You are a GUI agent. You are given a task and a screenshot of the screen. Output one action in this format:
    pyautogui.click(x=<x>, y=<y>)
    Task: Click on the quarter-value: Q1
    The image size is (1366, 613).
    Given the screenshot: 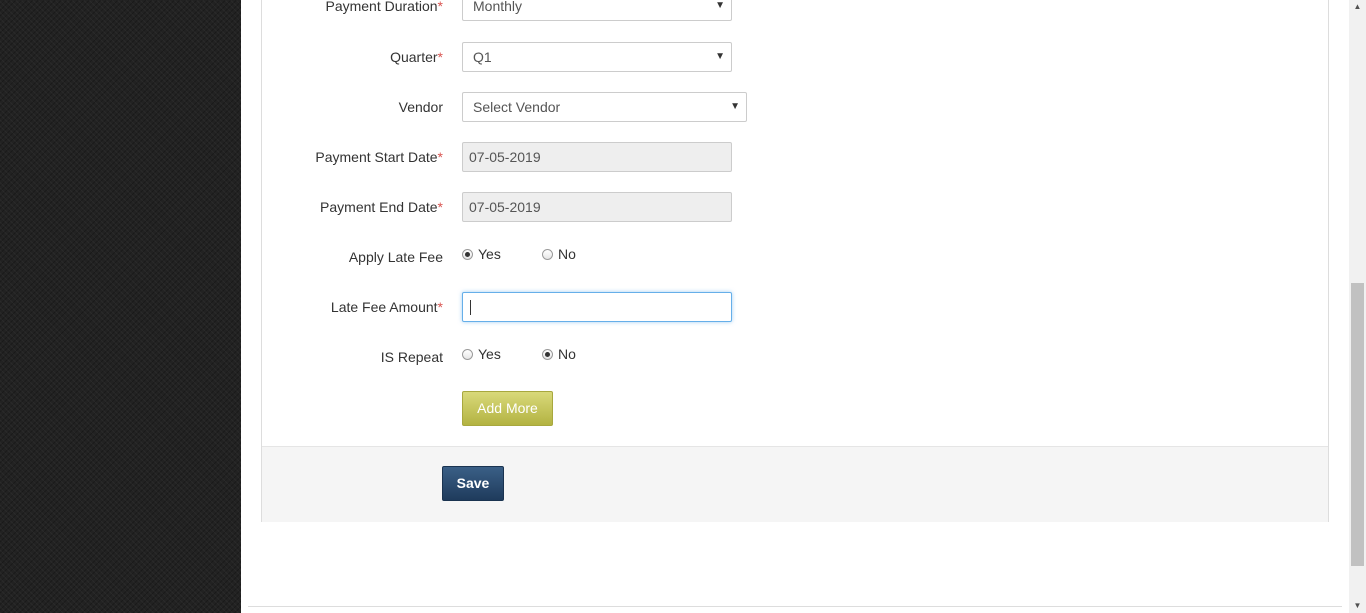 What is the action you would take?
    pyautogui.click(x=482, y=57)
    